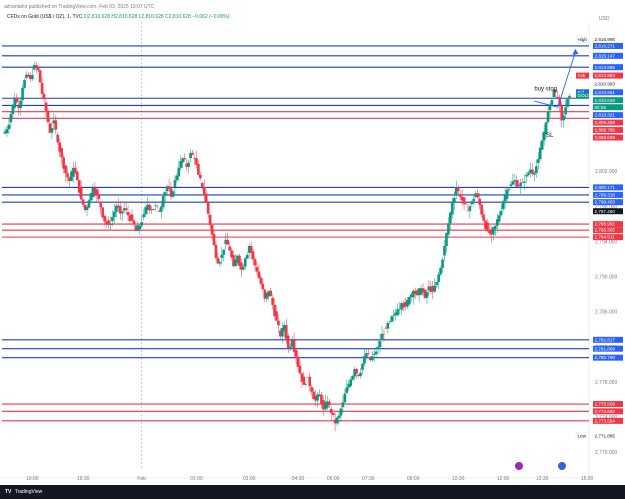  I want to click on time-tick-label: 19:30, so click(83, 479).